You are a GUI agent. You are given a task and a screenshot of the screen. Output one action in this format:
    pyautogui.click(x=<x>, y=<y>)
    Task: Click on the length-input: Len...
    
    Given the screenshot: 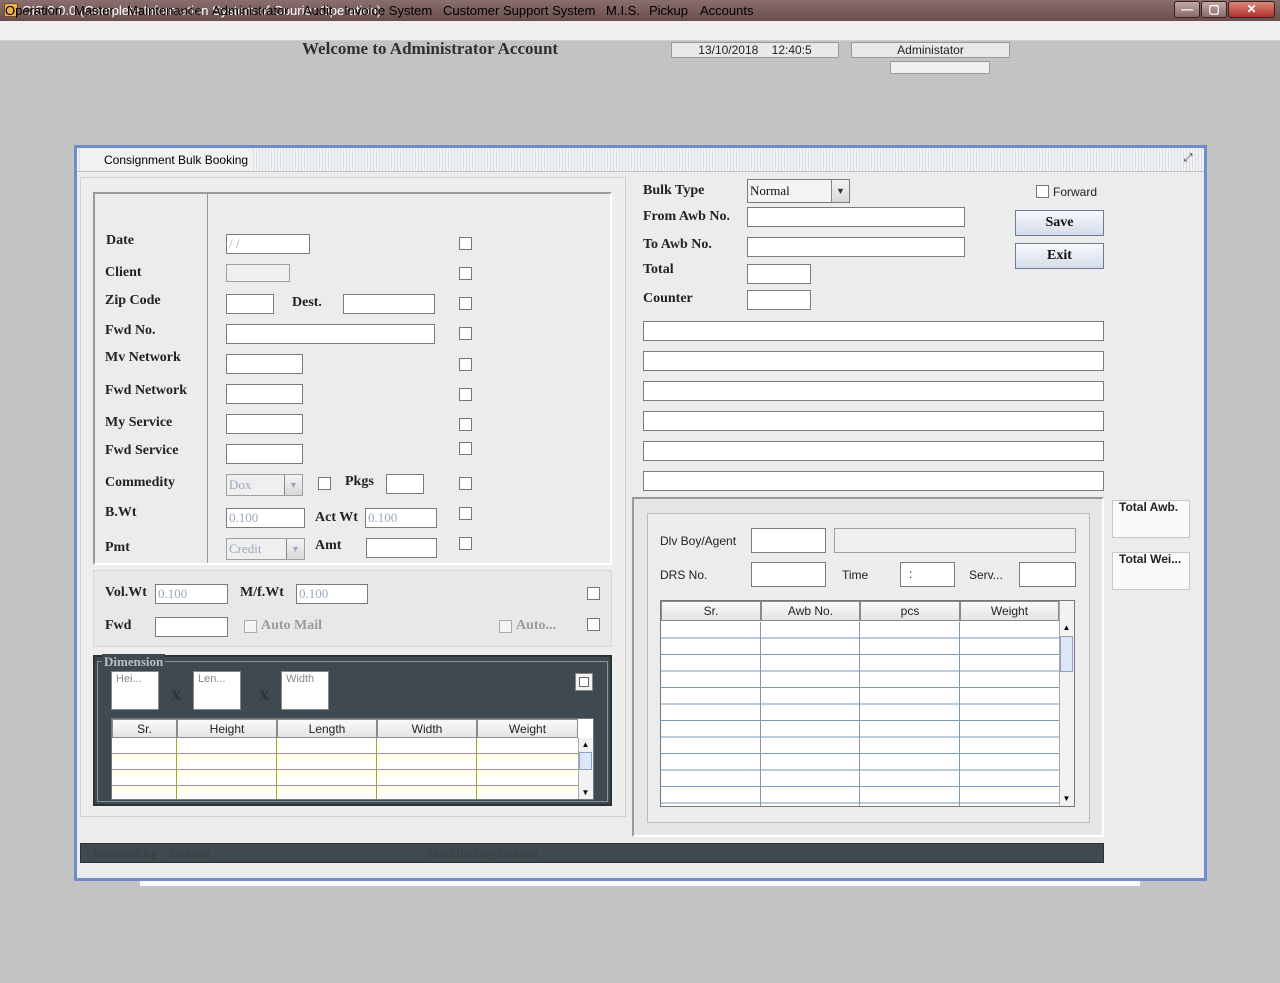 What is the action you would take?
    pyautogui.click(x=217, y=690)
    